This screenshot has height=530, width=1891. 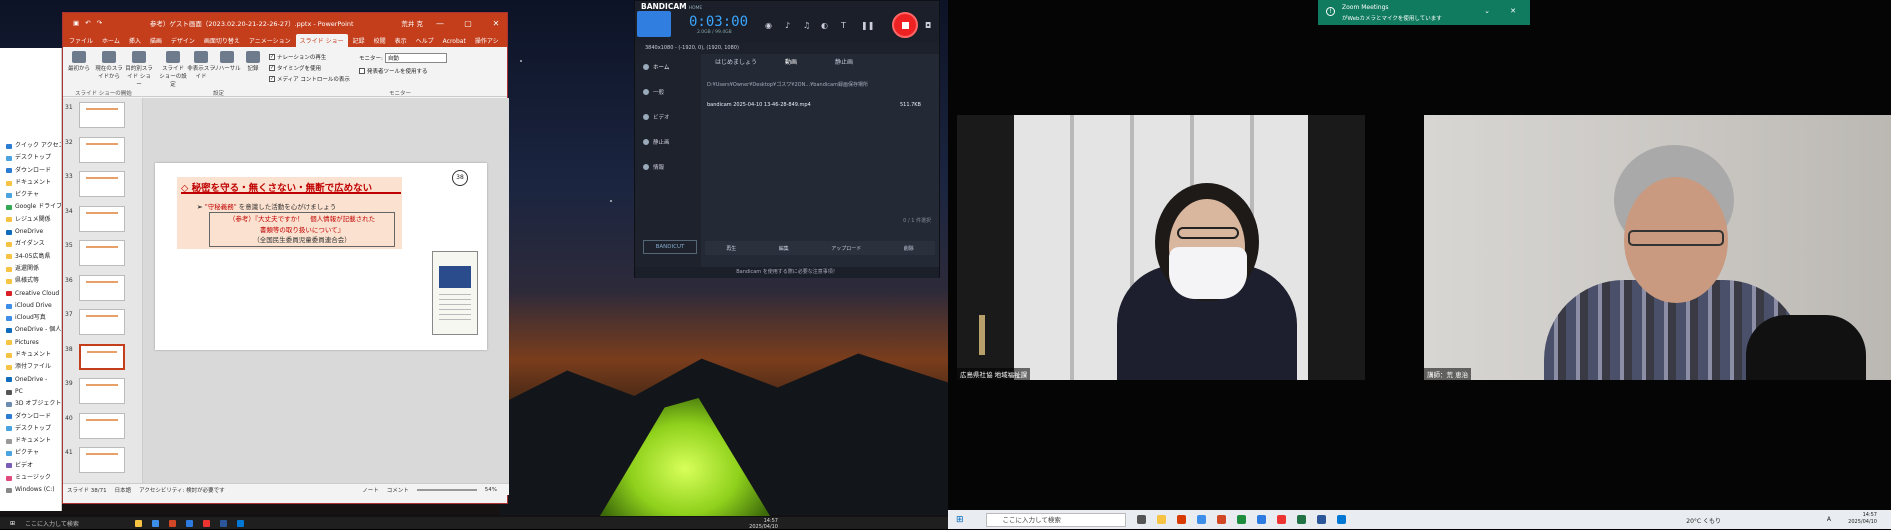 What do you see at coordinates (867, 25) in the screenshot?
I see `pause-icon: ❚❚` at bounding box center [867, 25].